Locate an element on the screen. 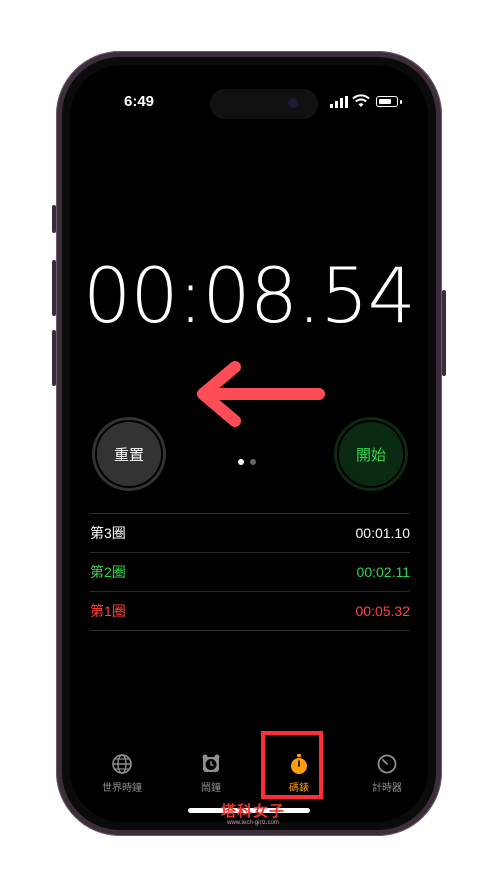 The image size is (500, 889). camera-icon is located at coordinates (293, 103).